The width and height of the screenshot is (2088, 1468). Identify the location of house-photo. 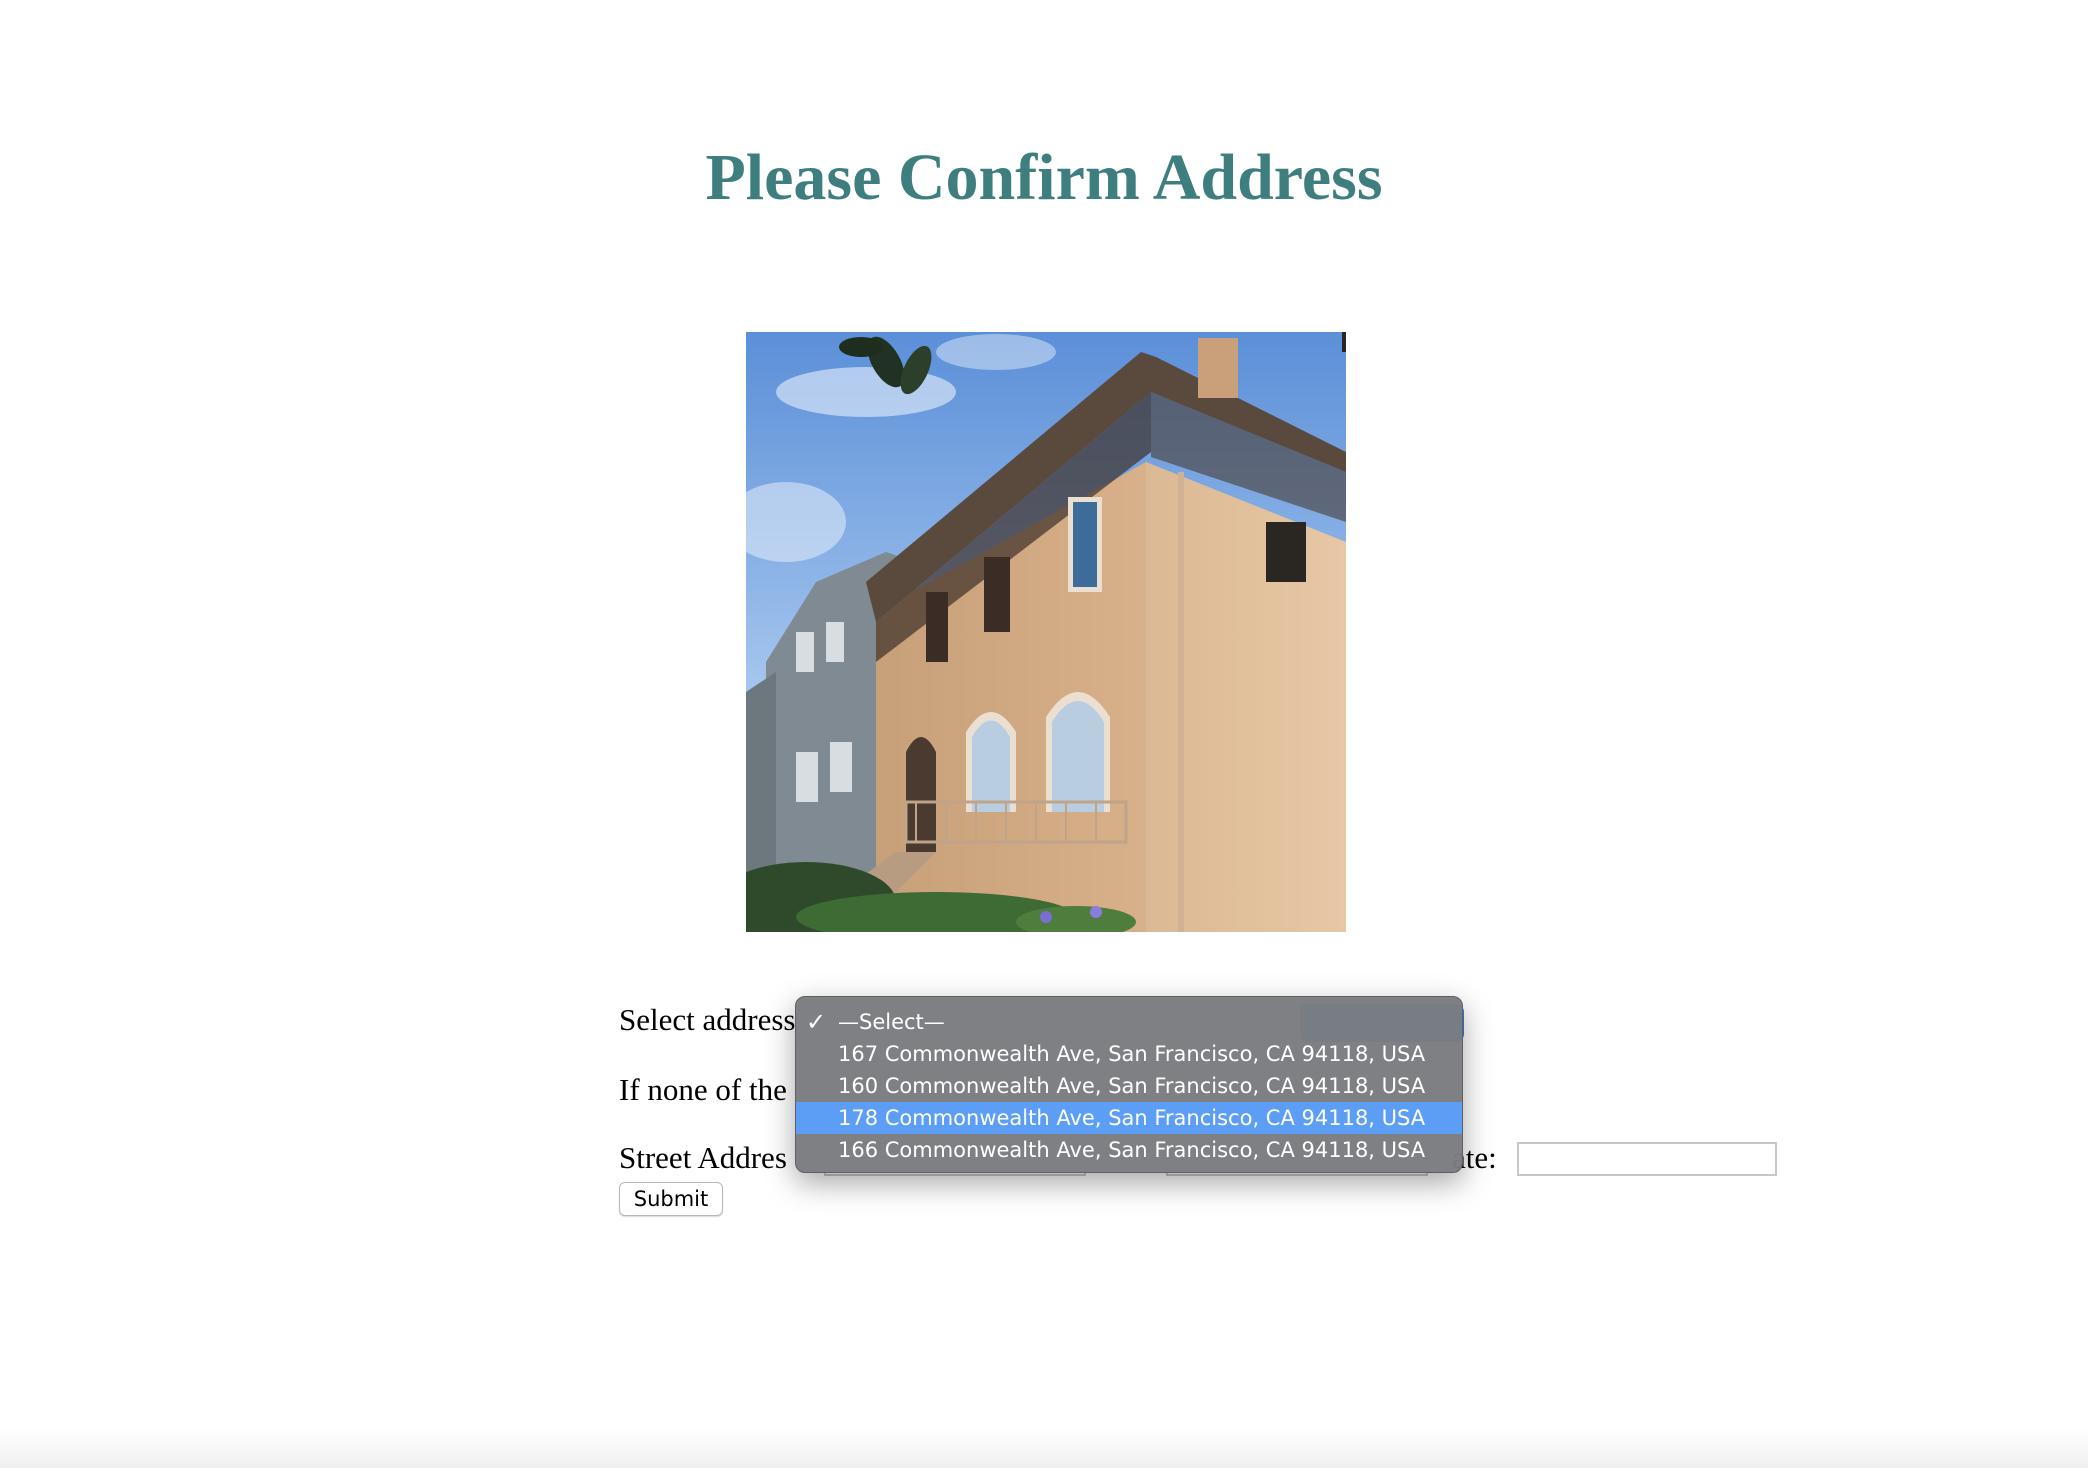
(1046, 632).